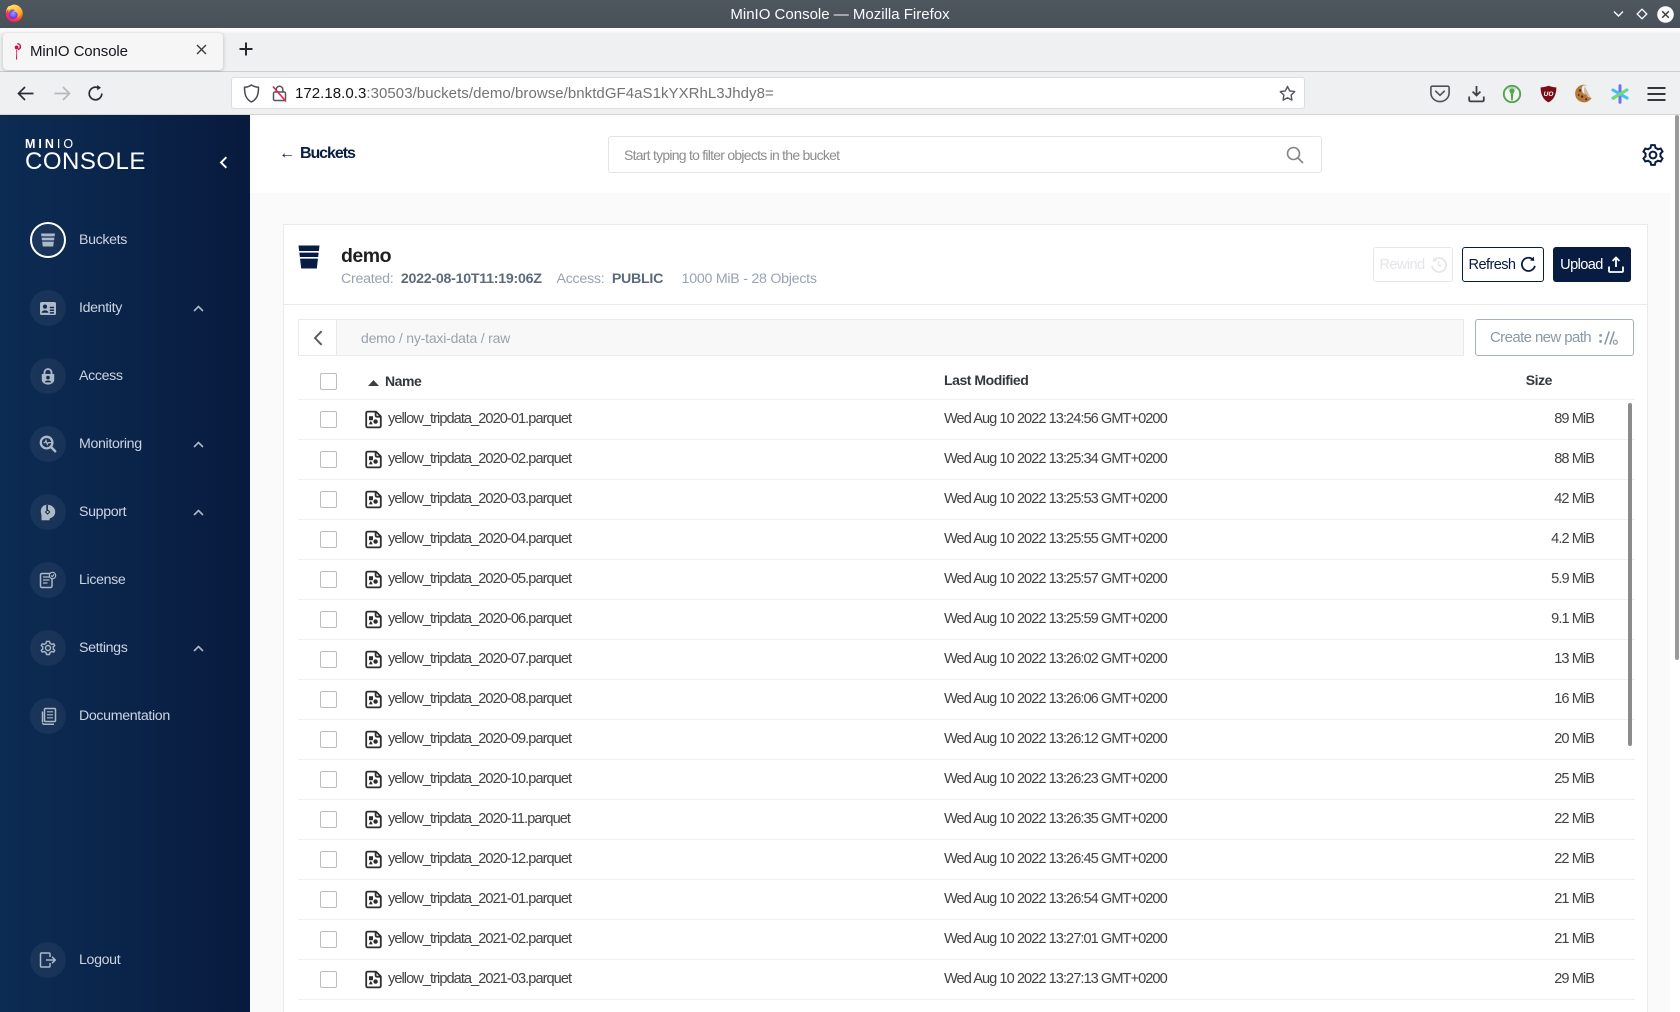  Describe the element at coordinates (1548, 94) in the screenshot. I see `svg-text: UO` at that location.